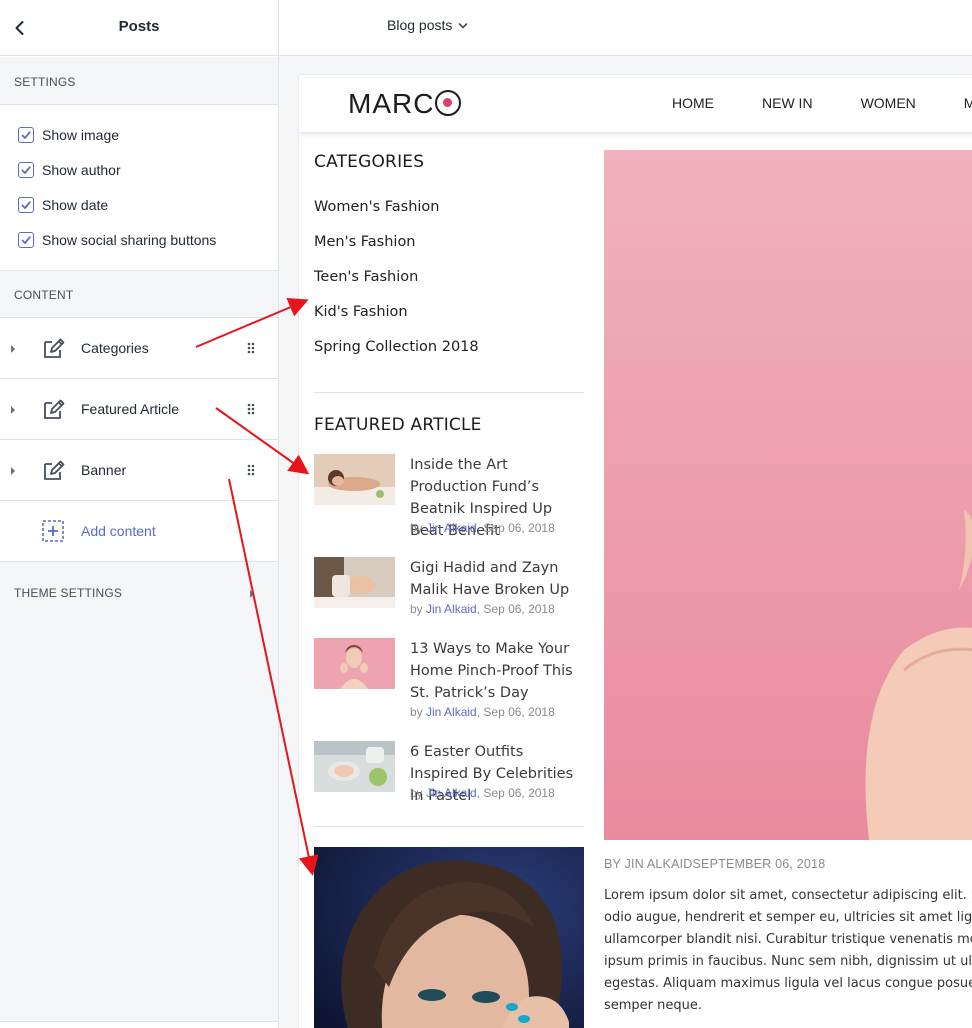 This screenshot has height=1028, width=972. I want to click on logo-o-mark, so click(448, 103).